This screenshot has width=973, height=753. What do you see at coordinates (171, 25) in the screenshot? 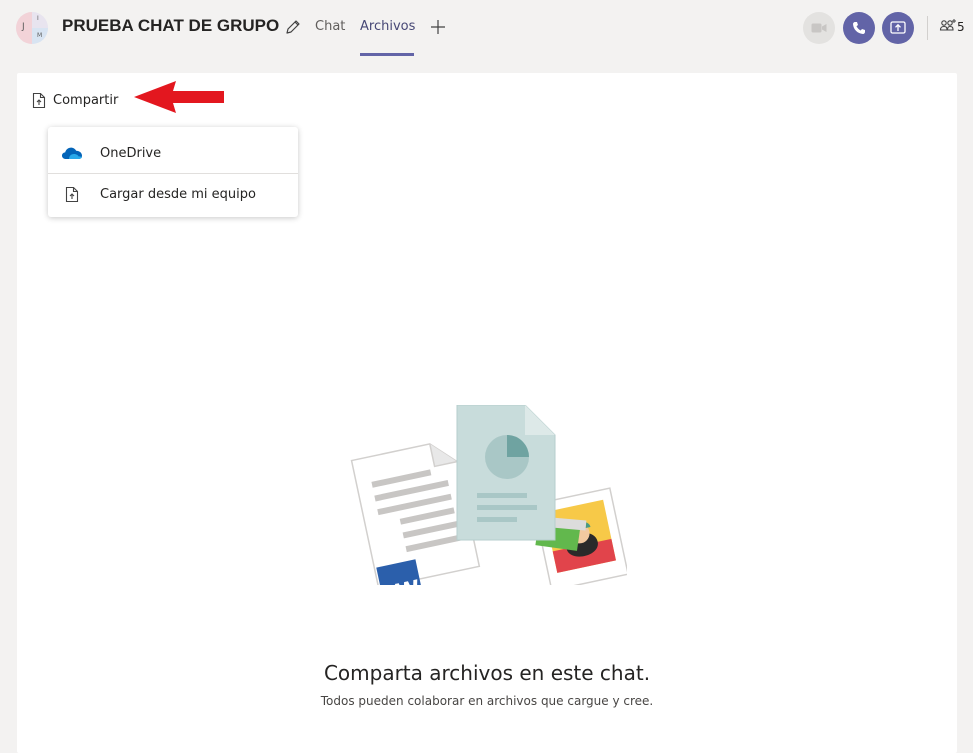
I see `chat-title: PRUEBA CHAT DE GRUPO` at bounding box center [171, 25].